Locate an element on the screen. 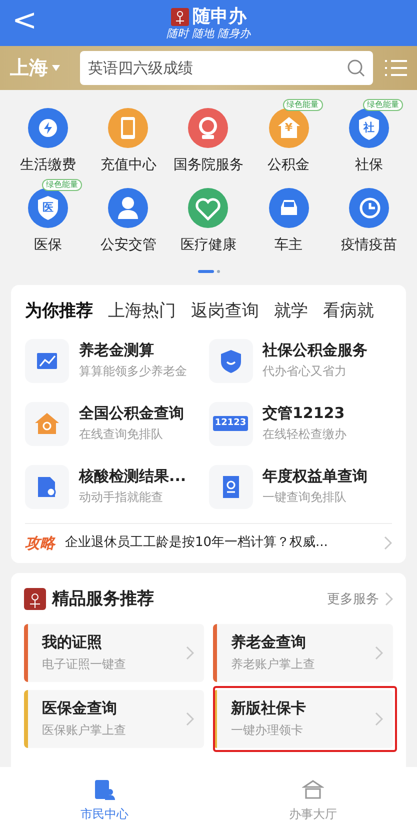  tile-subtitle: 电子证照一键查 is located at coordinates (84, 664).